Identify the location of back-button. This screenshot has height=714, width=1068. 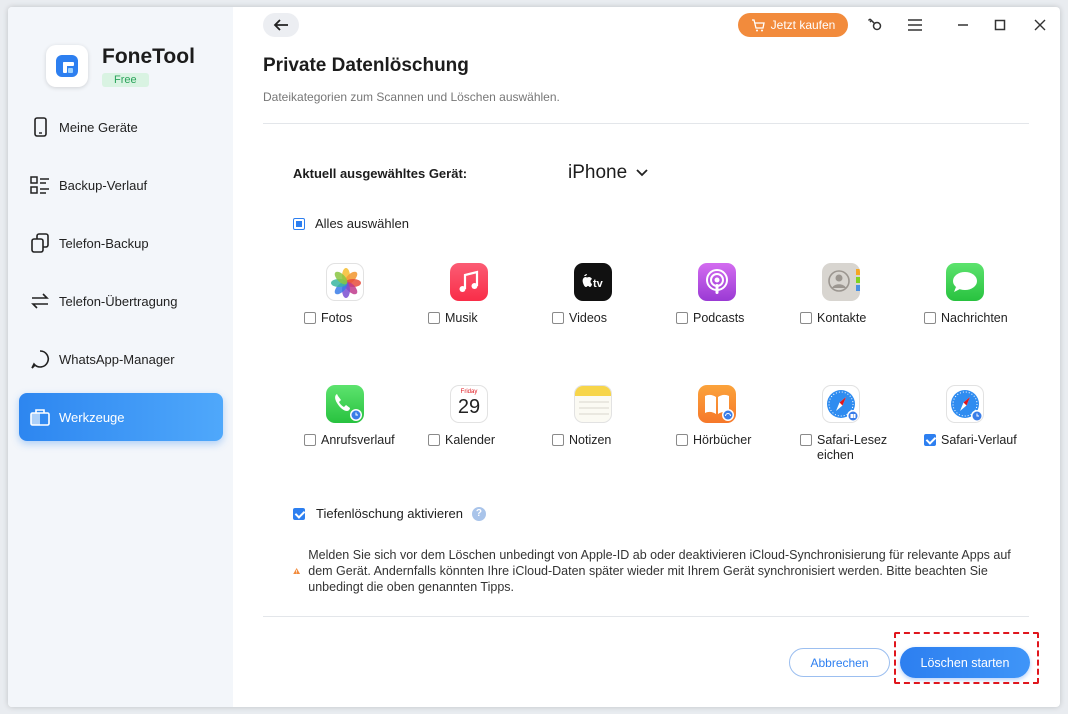
(281, 25).